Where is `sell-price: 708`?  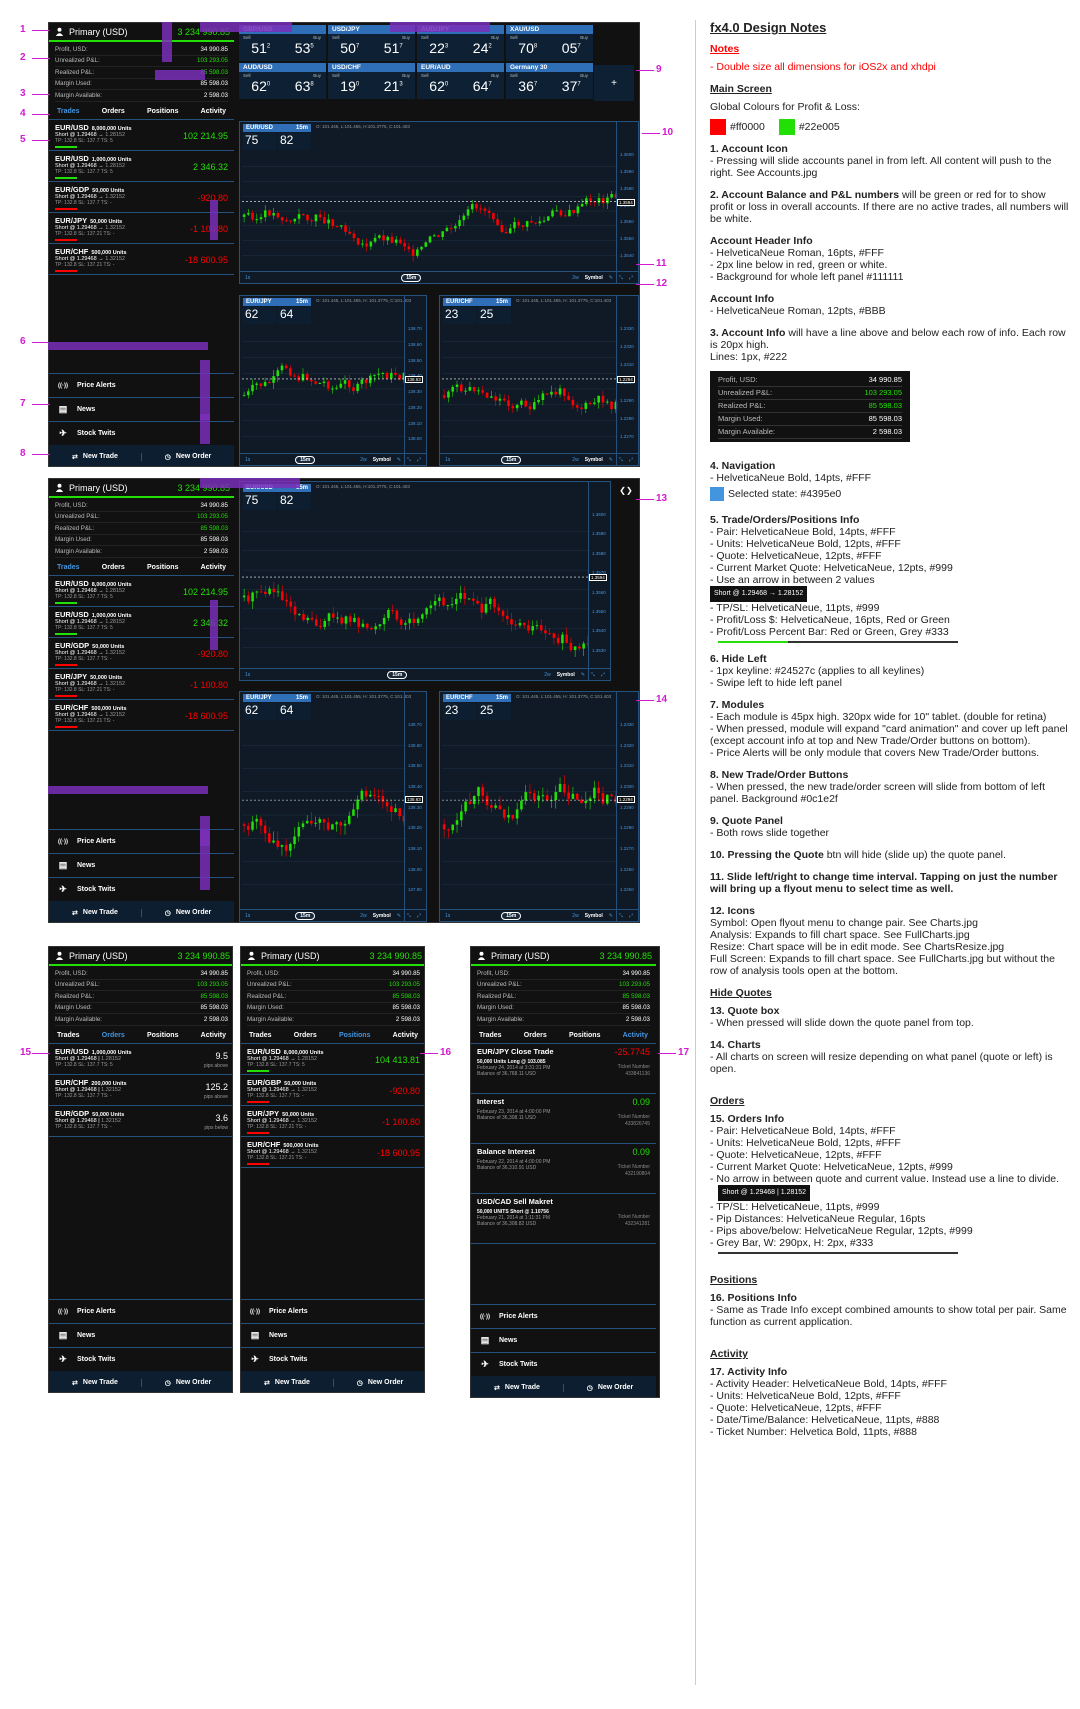 sell-price: 708 is located at coordinates (527, 48).